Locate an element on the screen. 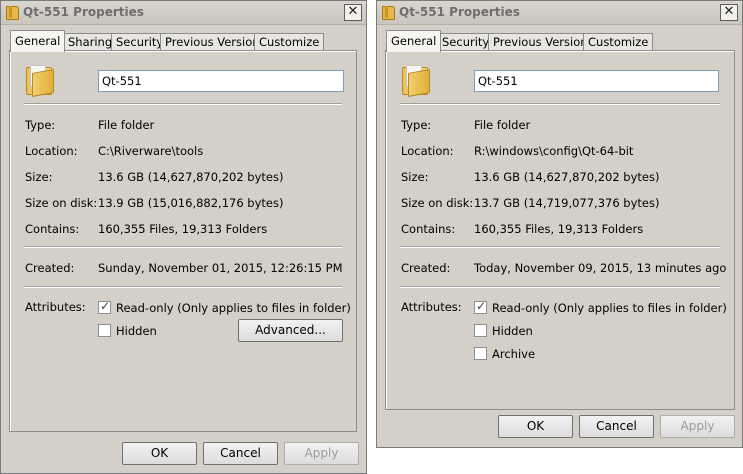  location-value: C:\Riverware\tools is located at coordinates (151, 151).